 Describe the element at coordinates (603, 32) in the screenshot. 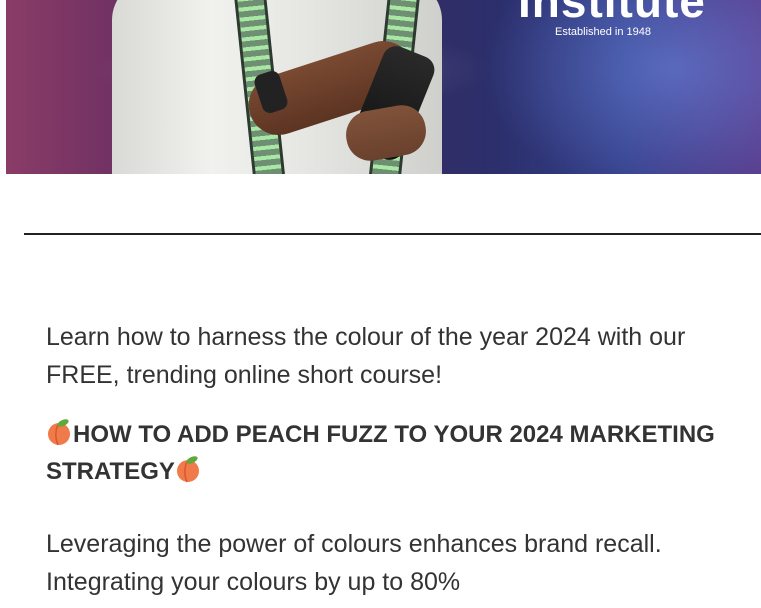

I see `brand-tagline: Established in 1948` at that location.